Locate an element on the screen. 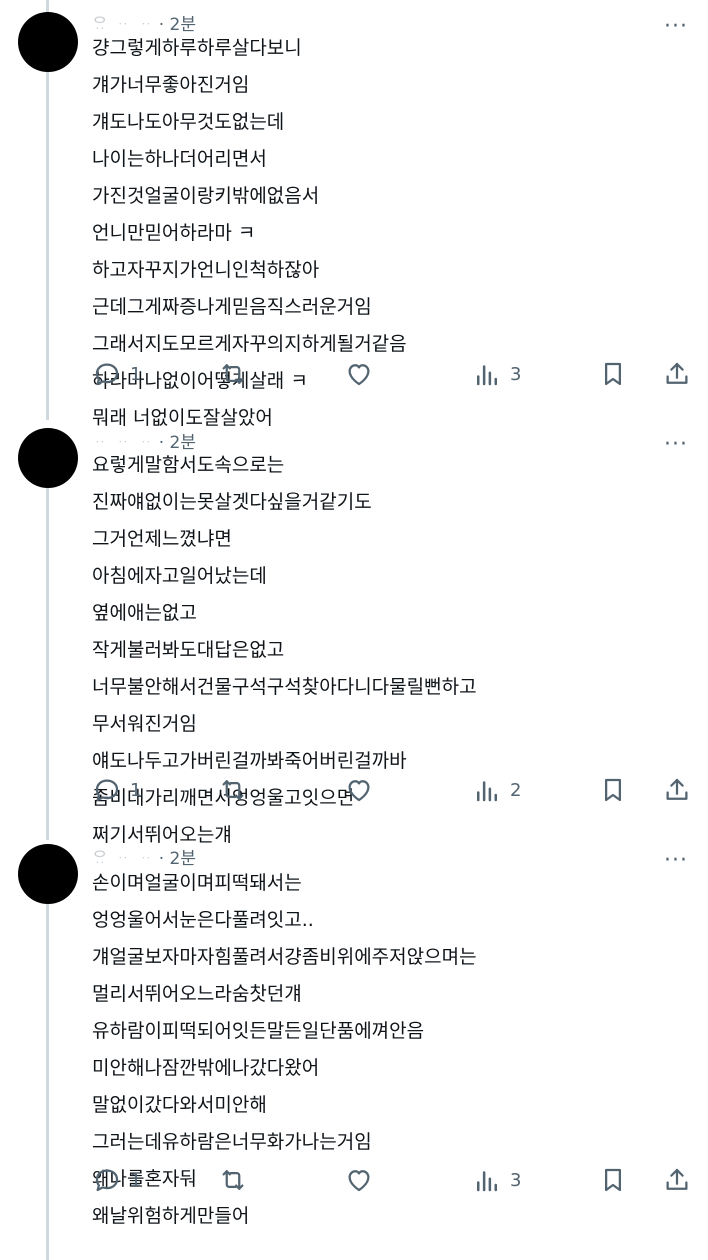  tweet-text-line: 옆에애는없고 is located at coordinates (144, 613).